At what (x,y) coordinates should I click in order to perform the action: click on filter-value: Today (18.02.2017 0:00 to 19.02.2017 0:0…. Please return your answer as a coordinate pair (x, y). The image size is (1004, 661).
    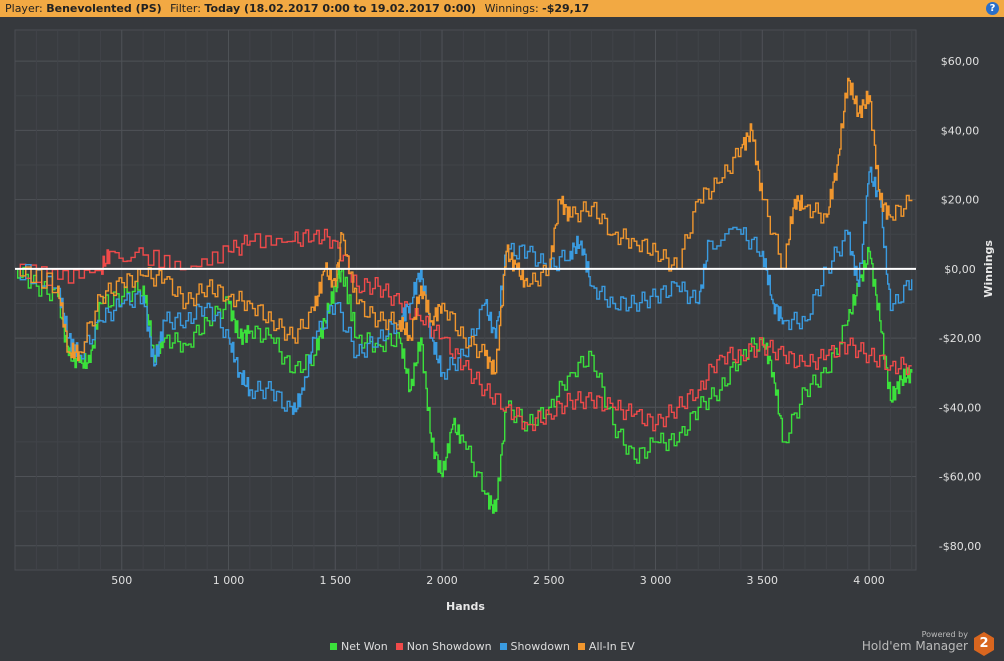
    Looking at the image, I should click on (340, 8).